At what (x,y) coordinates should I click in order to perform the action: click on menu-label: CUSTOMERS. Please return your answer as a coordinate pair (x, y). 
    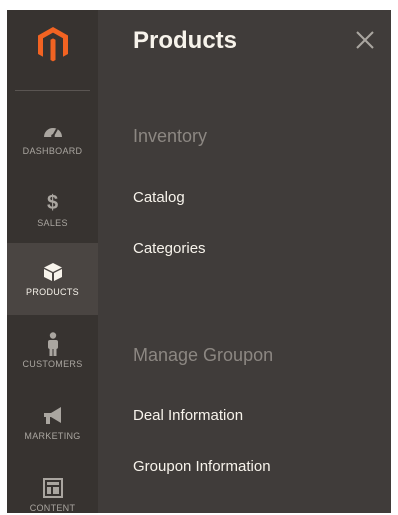
    Looking at the image, I should click on (52, 364).